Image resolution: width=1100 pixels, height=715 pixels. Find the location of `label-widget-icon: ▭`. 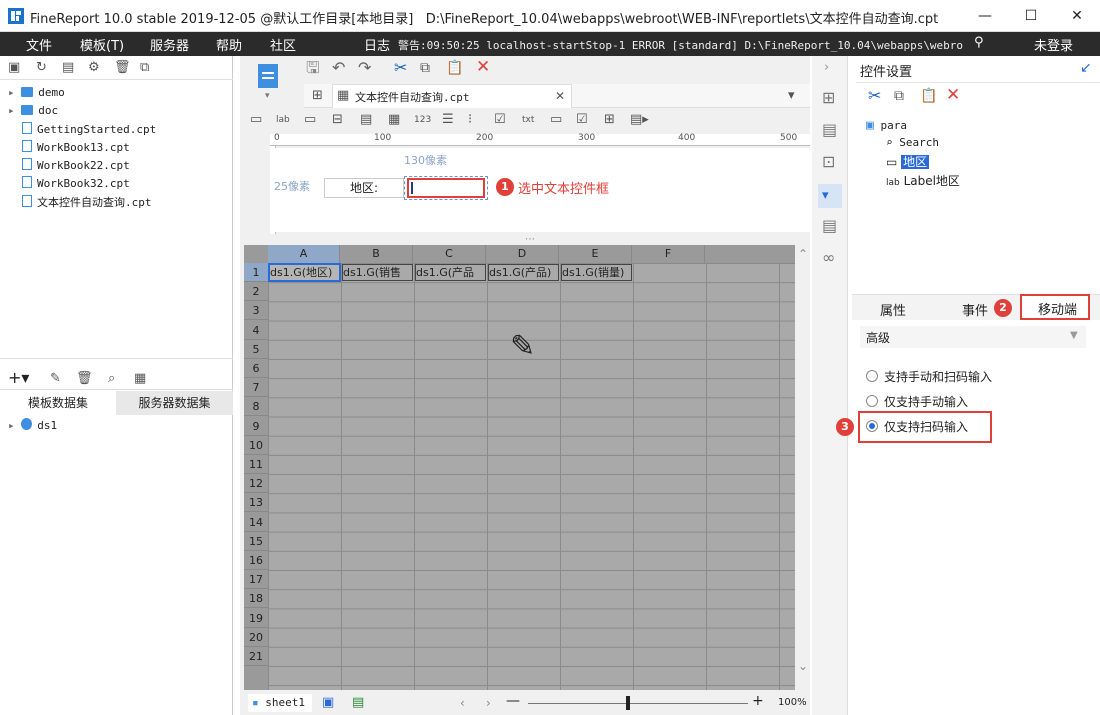

label-widget-icon: ▭ is located at coordinates (256, 120).